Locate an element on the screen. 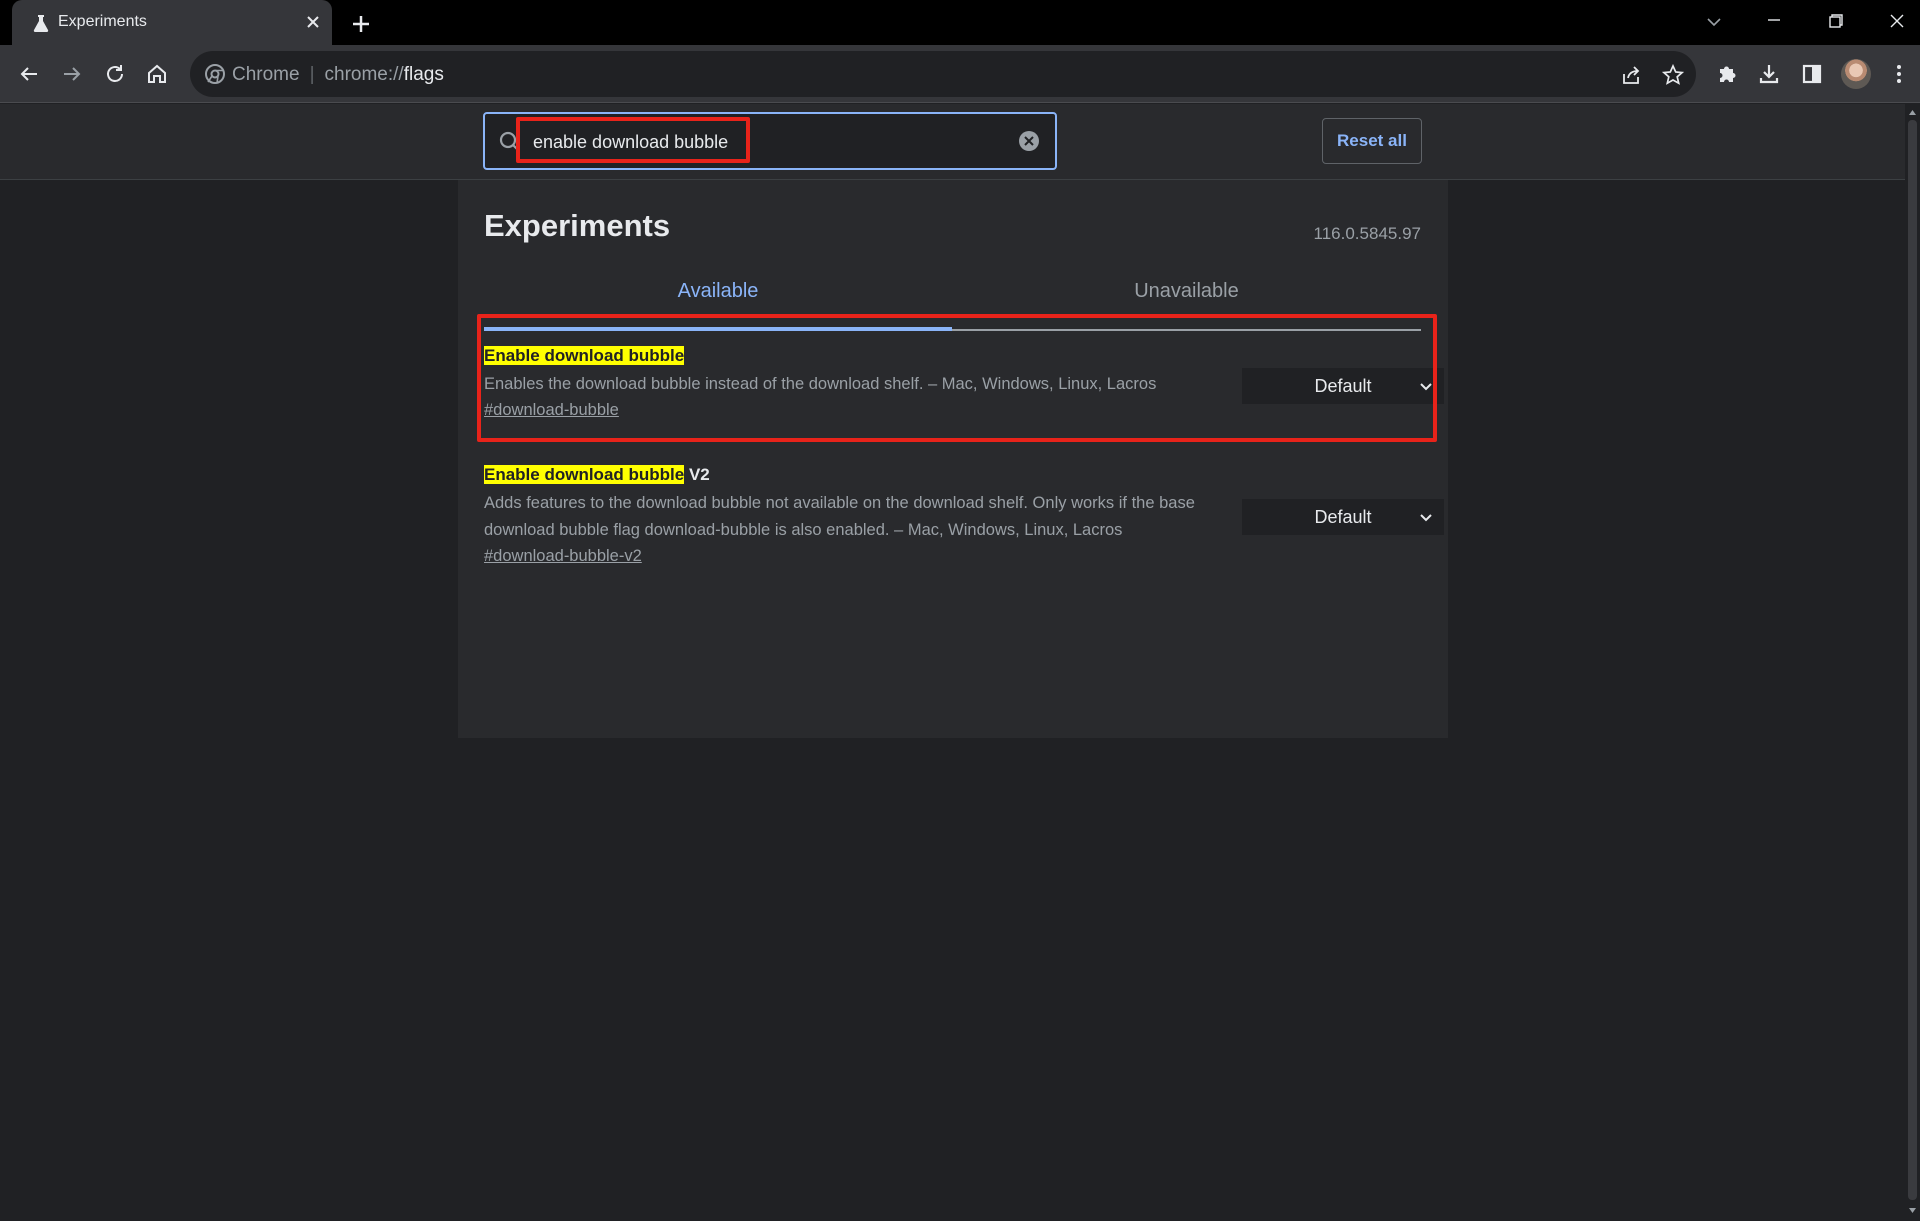 The image size is (1920, 1221). back-button is located at coordinates (29, 74).